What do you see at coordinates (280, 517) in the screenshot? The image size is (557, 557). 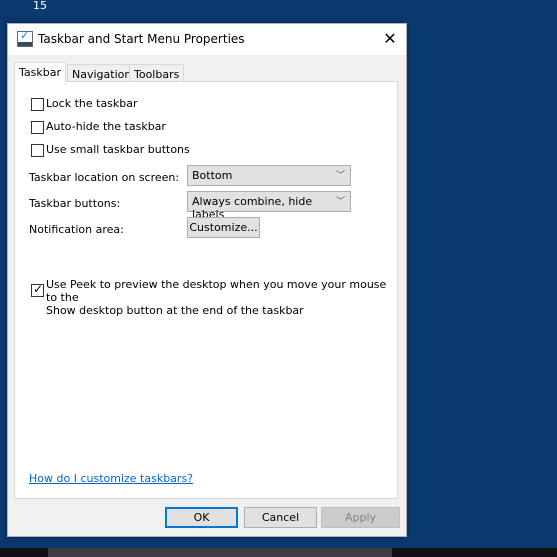 I see `cancel-button: Cancel` at bounding box center [280, 517].